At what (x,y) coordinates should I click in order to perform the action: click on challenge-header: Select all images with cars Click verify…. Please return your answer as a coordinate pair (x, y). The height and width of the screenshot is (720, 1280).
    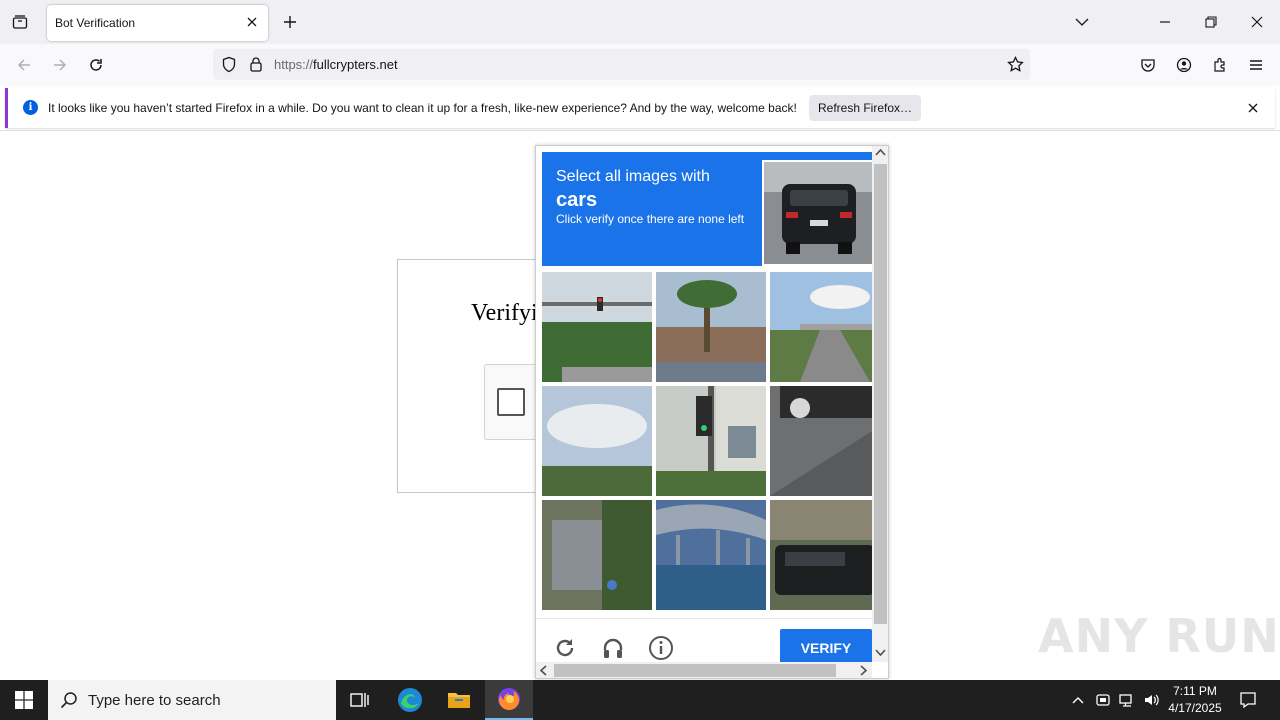
    Looking at the image, I should click on (708, 209).